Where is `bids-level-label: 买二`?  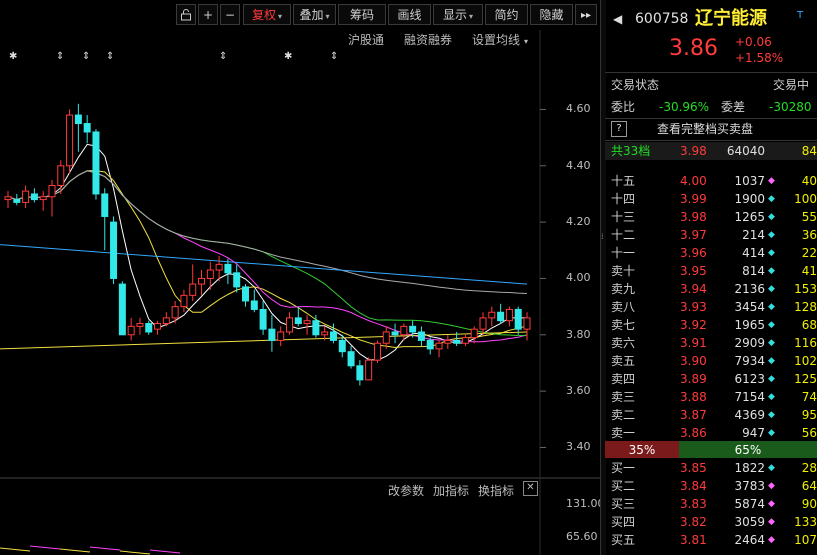
bids-level-label: 买二 is located at coordinates (623, 486).